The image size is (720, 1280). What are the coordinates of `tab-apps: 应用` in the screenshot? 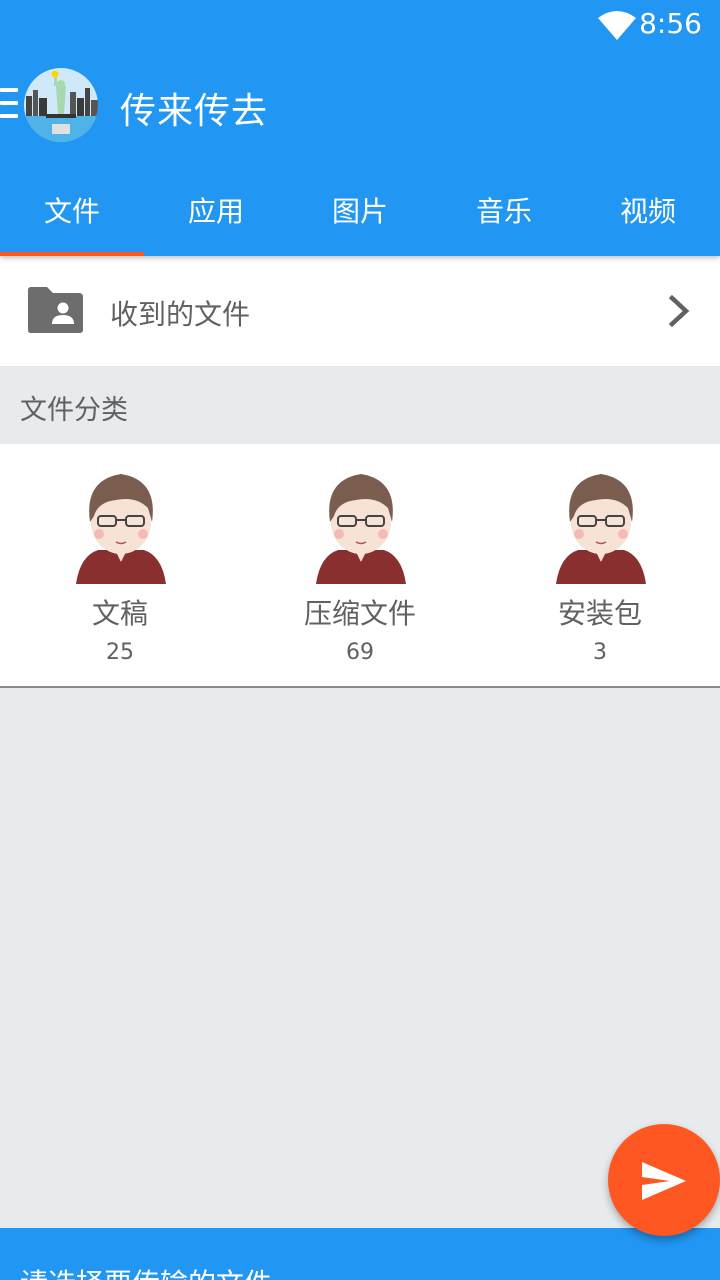 It's located at (216, 213).